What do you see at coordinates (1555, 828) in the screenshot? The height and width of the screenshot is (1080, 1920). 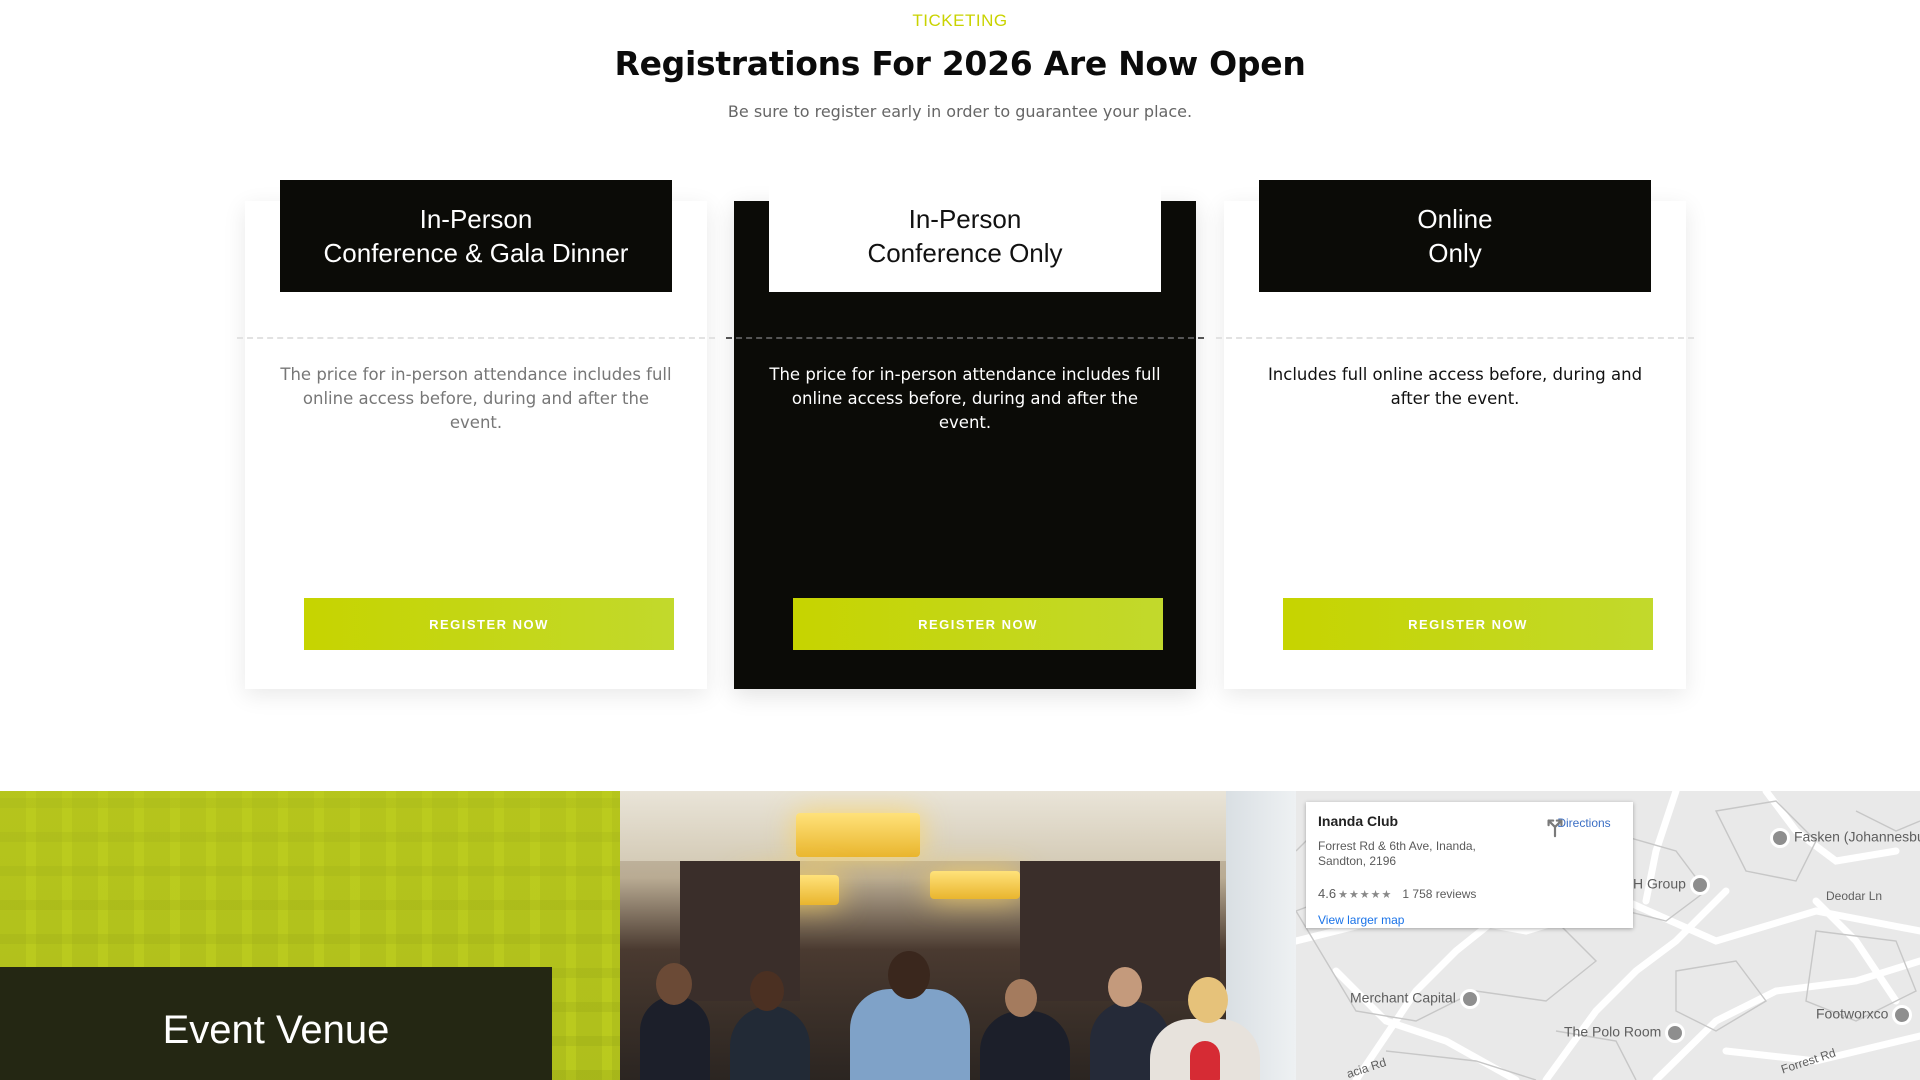 I see `directions-icon` at bounding box center [1555, 828].